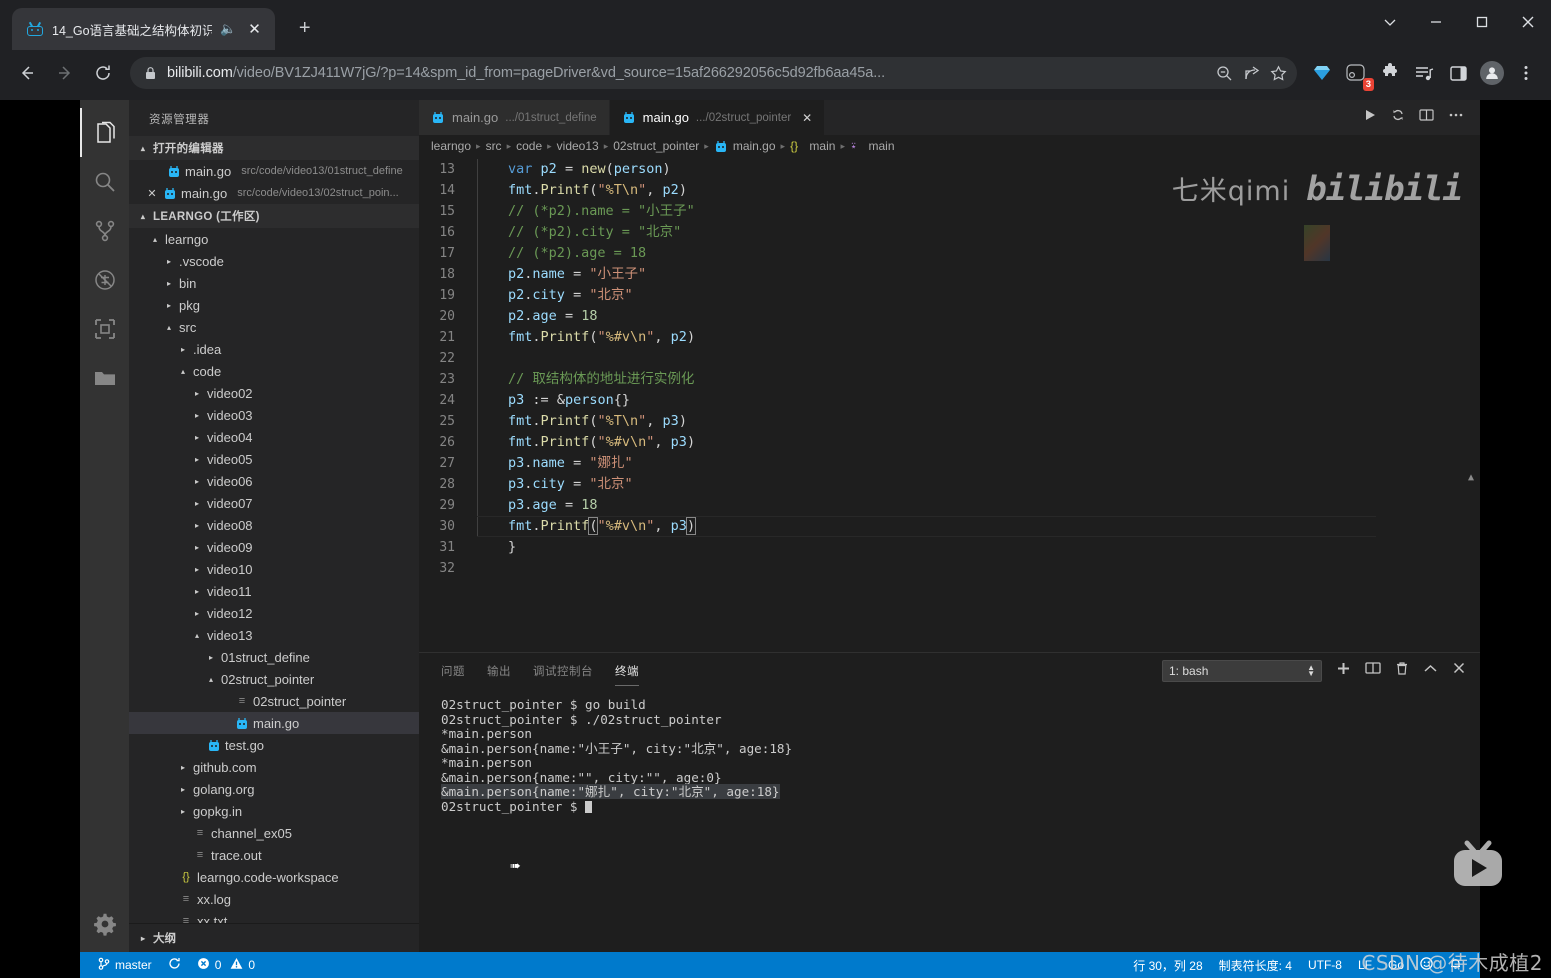 This screenshot has width=1551, height=978. What do you see at coordinates (1251, 73) in the screenshot?
I see `share-icon` at bounding box center [1251, 73].